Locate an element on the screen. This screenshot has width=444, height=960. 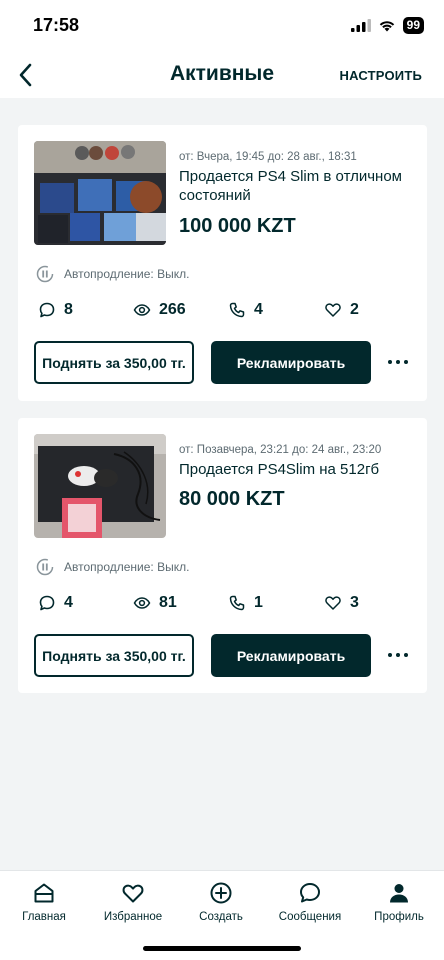
listing-price: 100 000 KZT is located at coordinates (237, 226).